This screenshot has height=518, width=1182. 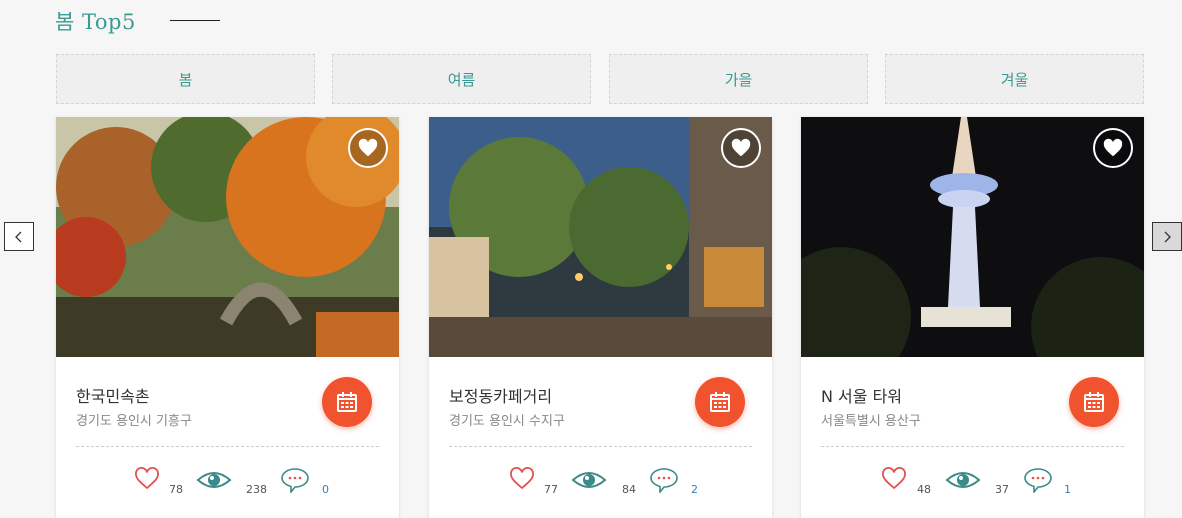 I want to click on card-stats: 77 84 2, so click(x=600, y=482).